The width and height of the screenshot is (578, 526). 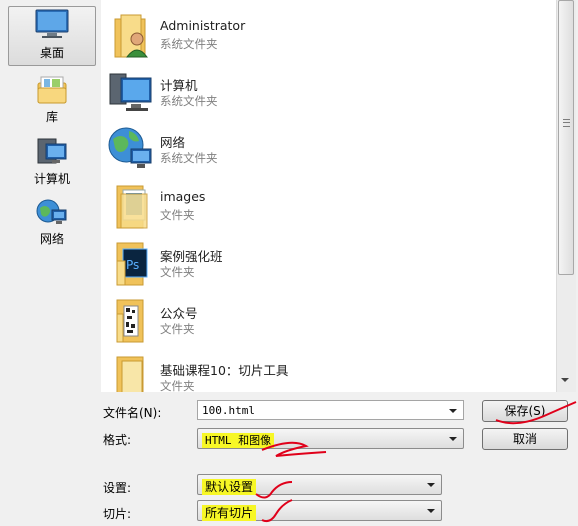 What do you see at coordinates (203, 25) in the screenshot?
I see `file-name: Administrator` at bounding box center [203, 25].